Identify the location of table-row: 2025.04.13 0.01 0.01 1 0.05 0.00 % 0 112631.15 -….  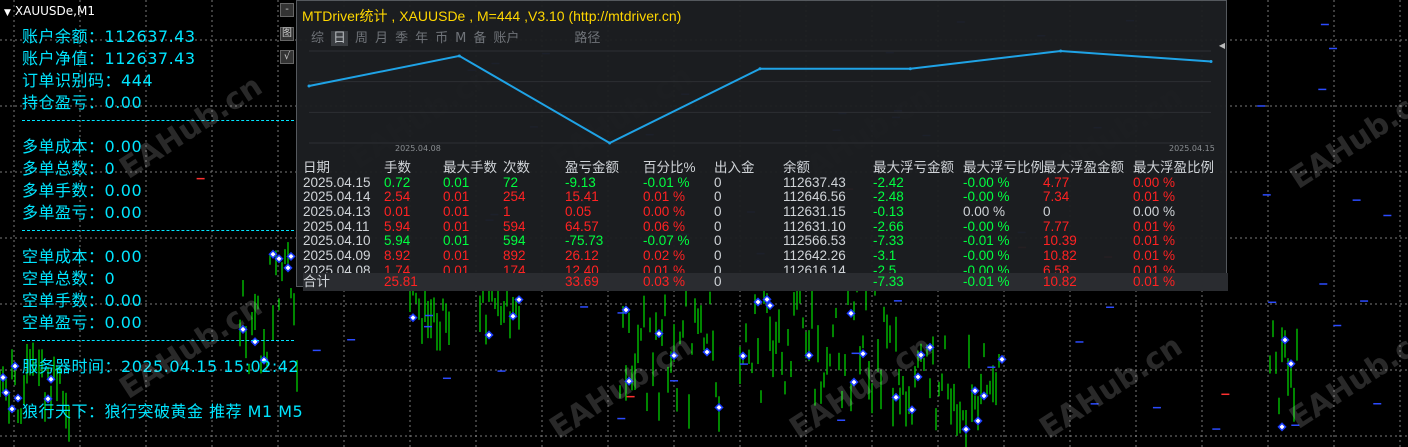
(764, 212).